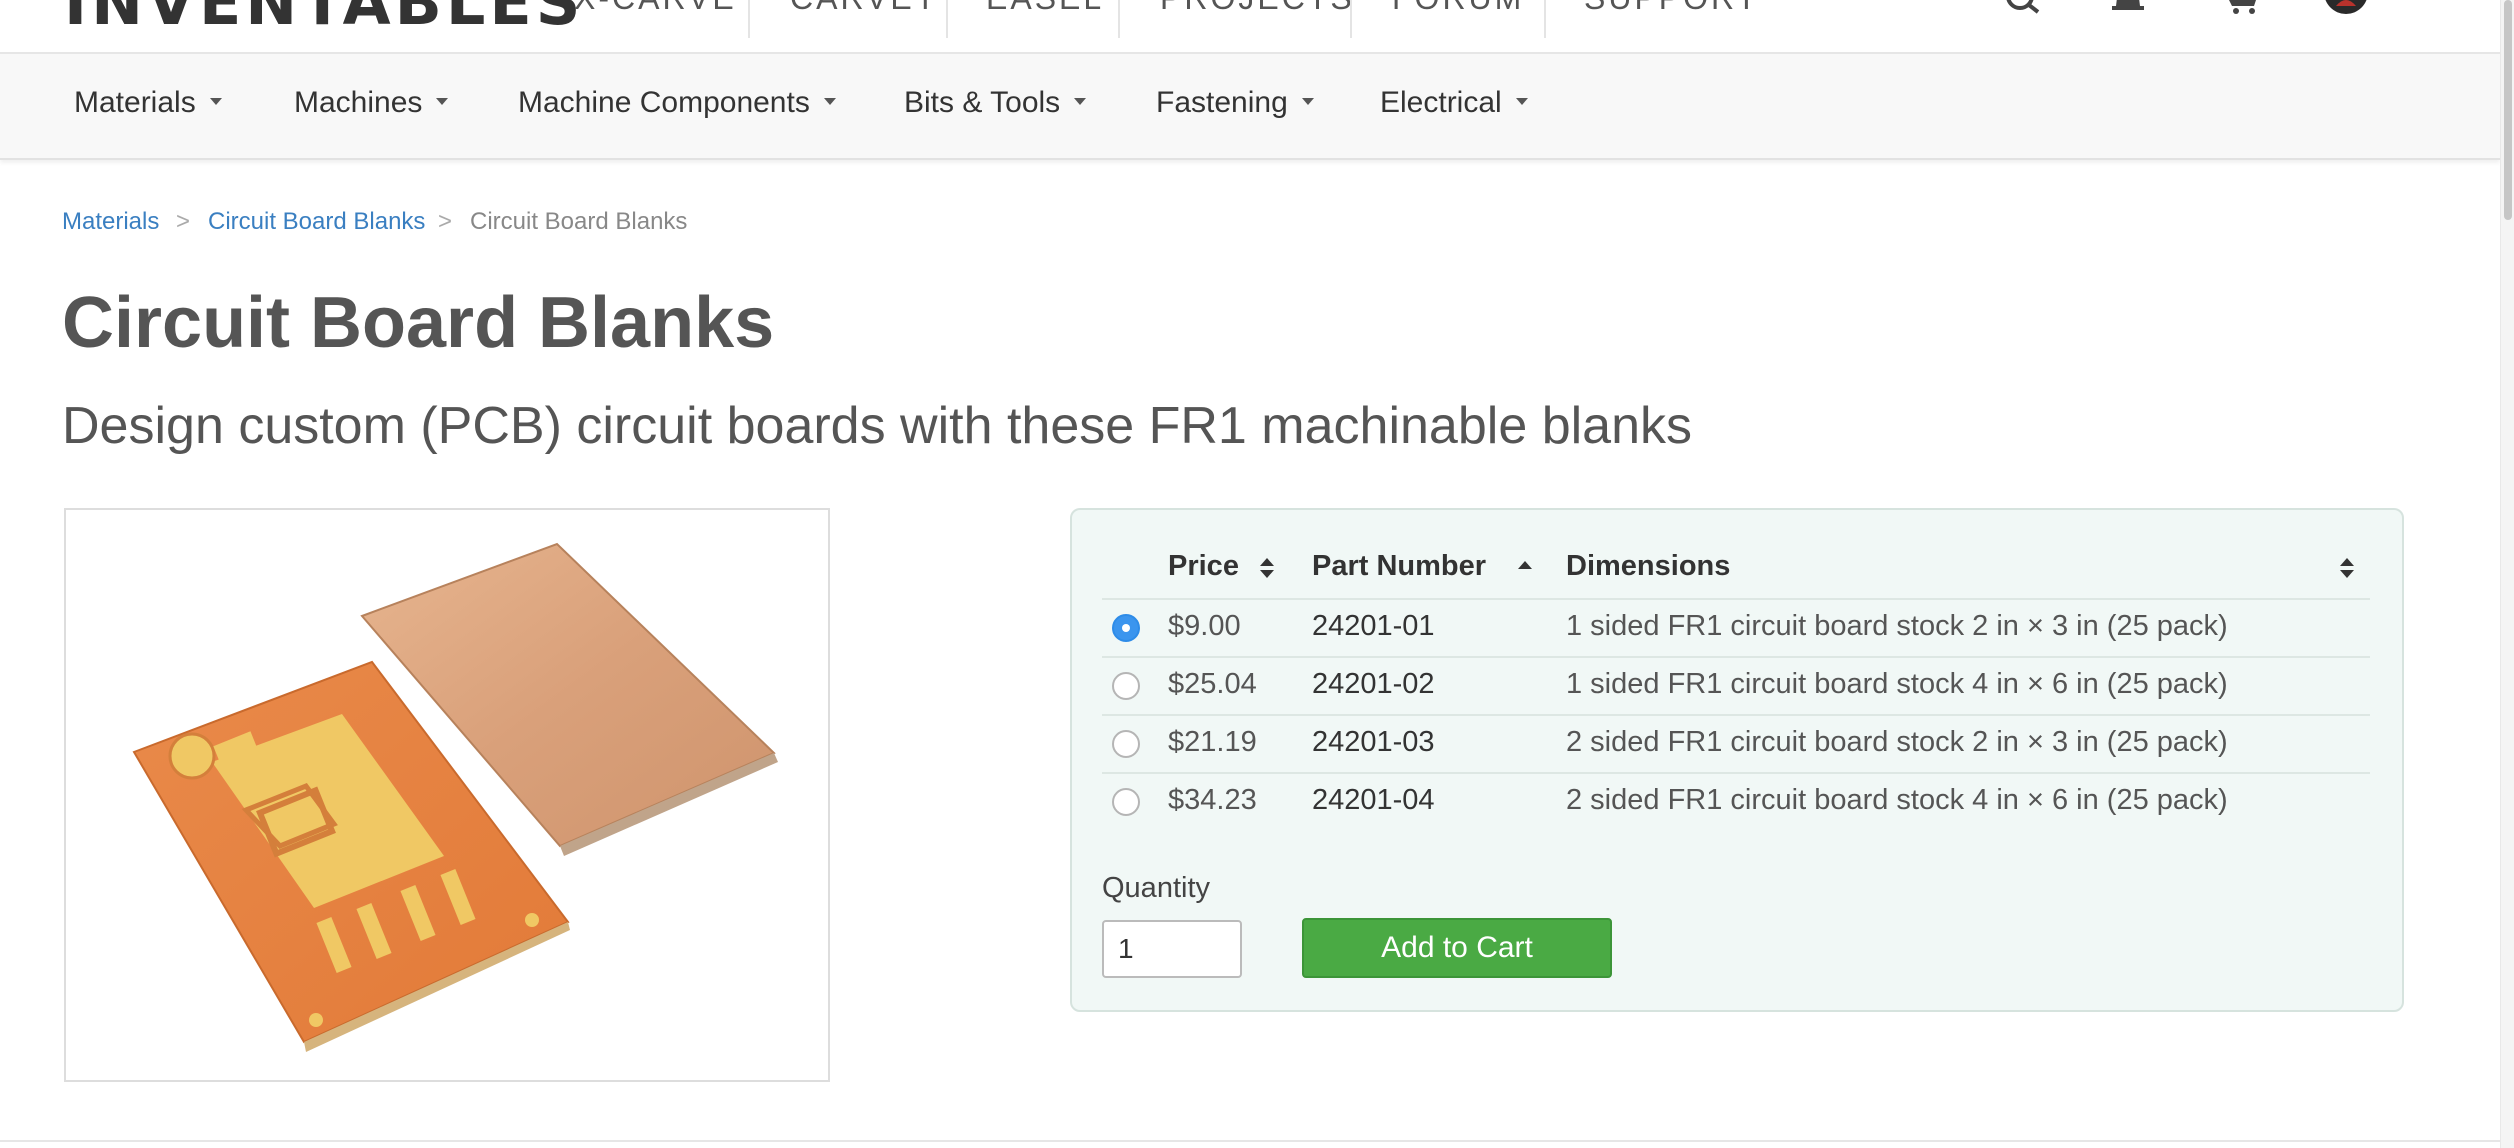 Image resolution: width=2514 pixels, height=1148 pixels. What do you see at coordinates (1525, 568) in the screenshot?
I see `sort-ascending-icon` at bounding box center [1525, 568].